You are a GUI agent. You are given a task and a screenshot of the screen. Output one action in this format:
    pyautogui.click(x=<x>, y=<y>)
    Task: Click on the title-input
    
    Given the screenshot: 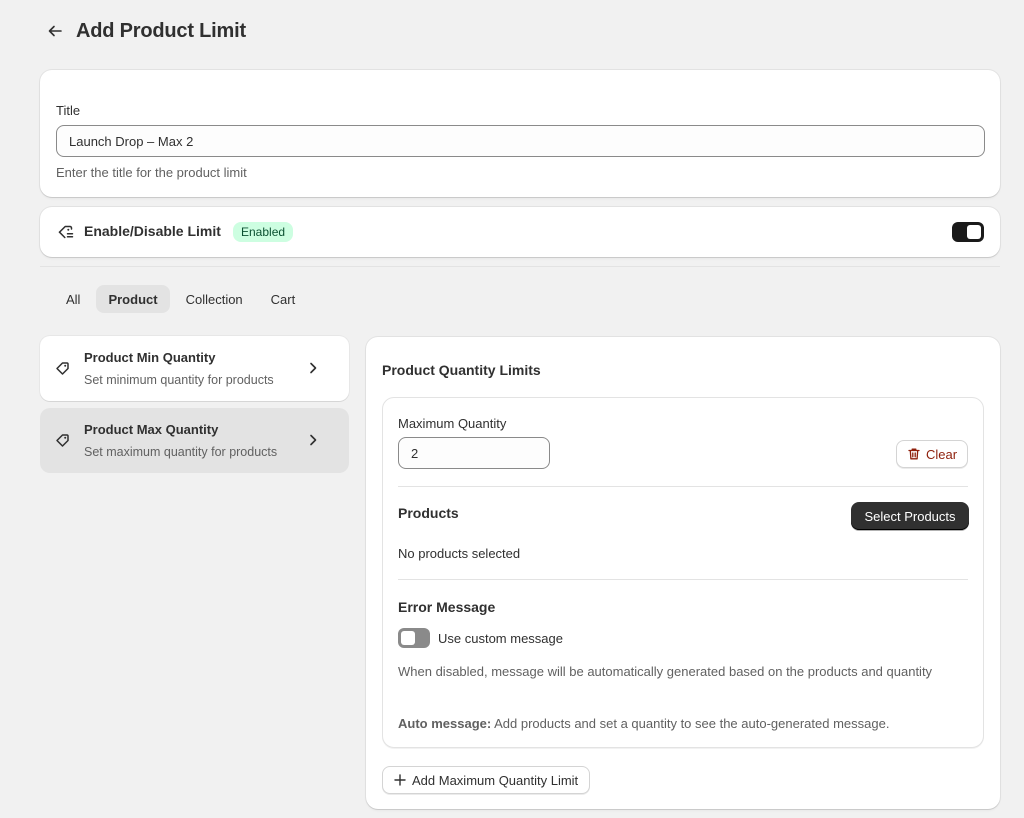 What is the action you would take?
    pyautogui.click(x=520, y=141)
    